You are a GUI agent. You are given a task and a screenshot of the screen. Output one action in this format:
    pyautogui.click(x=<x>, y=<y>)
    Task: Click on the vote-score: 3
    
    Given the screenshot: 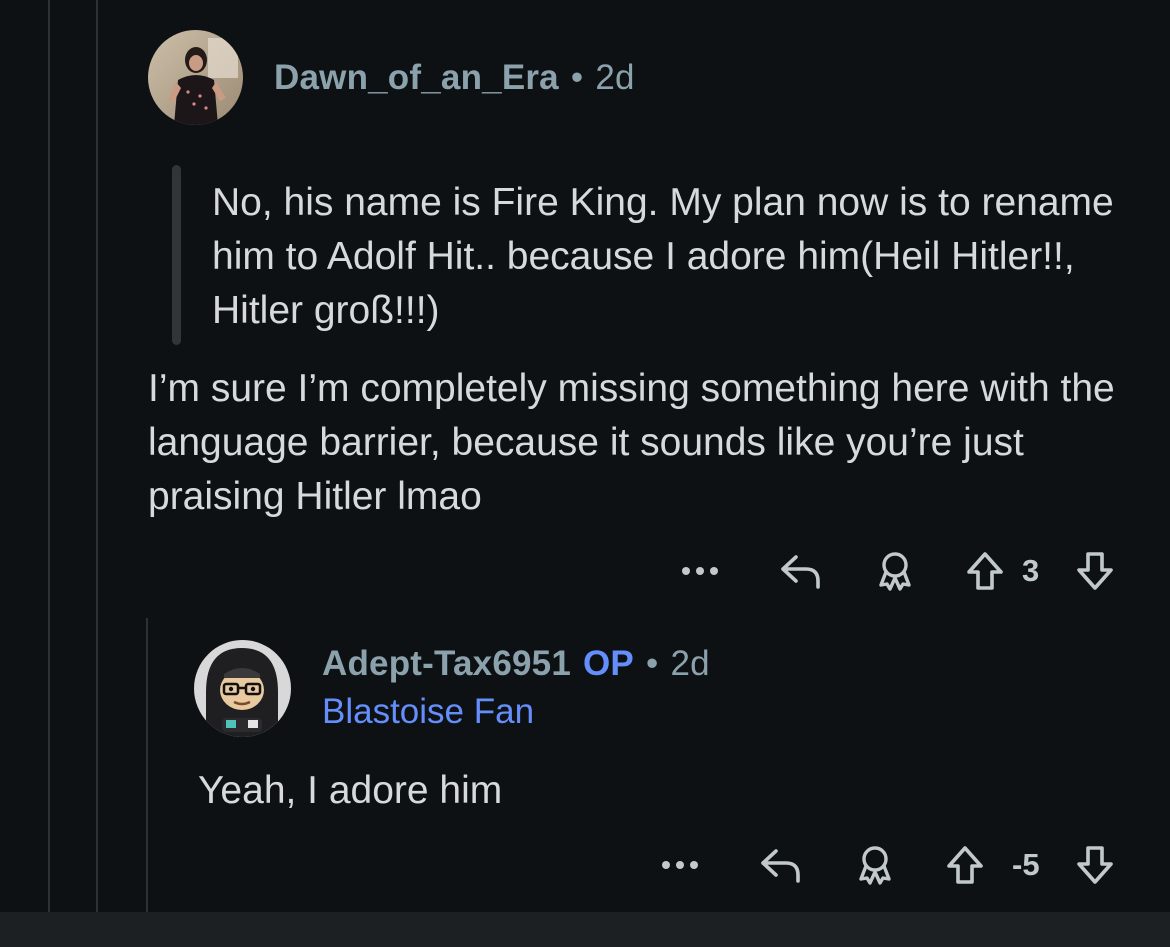 What is the action you would take?
    pyautogui.click(x=1031, y=570)
    